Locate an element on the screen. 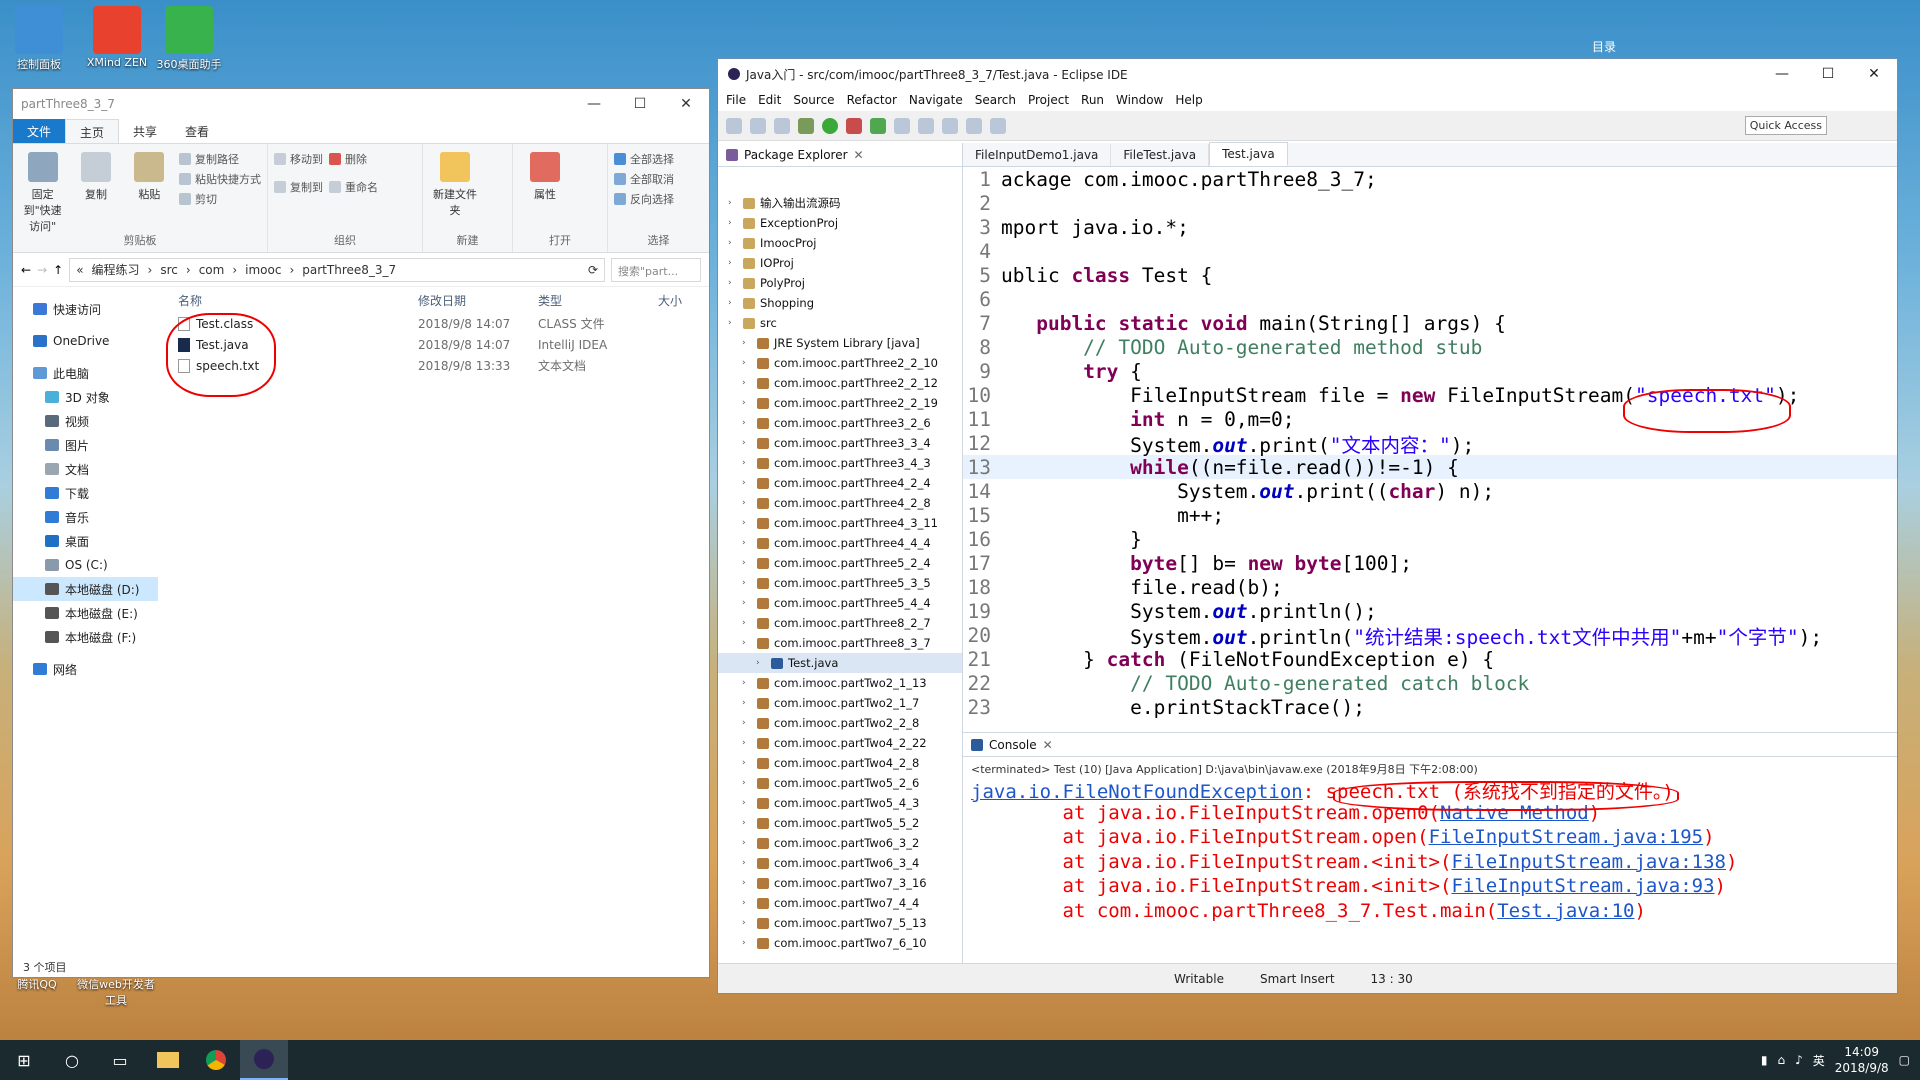  tree-item: › com.imooc.partTwo7_5_13 is located at coordinates (840, 923).